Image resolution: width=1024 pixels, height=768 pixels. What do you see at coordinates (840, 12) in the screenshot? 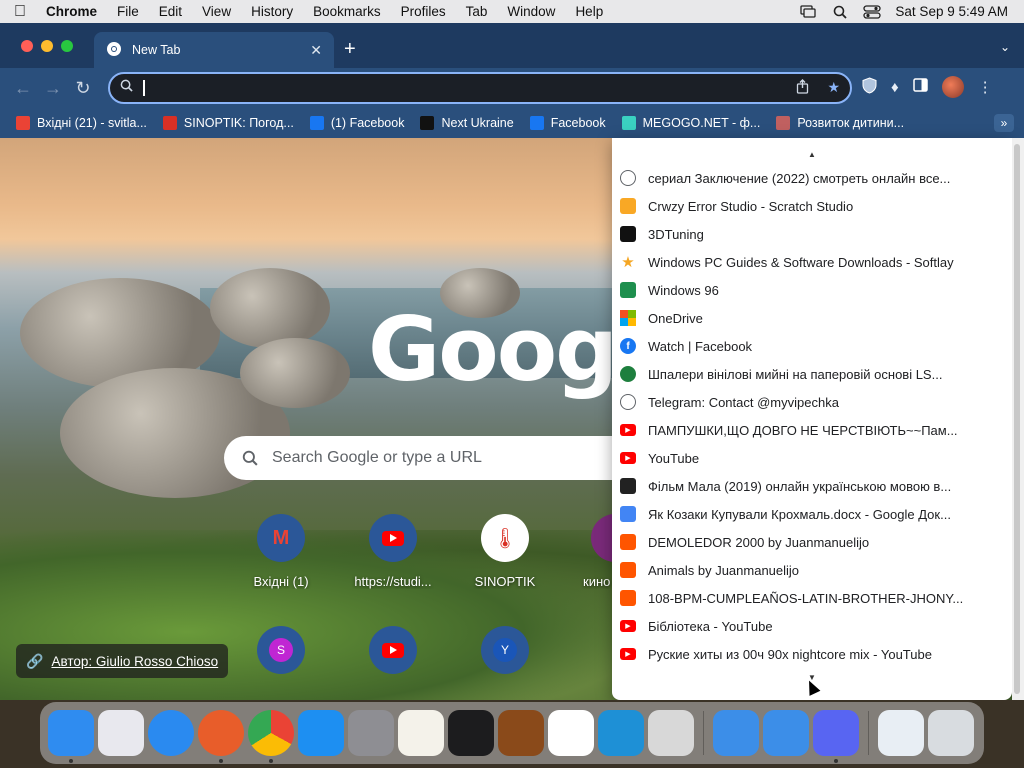
I see `spotlight-search-icon` at bounding box center [840, 12].